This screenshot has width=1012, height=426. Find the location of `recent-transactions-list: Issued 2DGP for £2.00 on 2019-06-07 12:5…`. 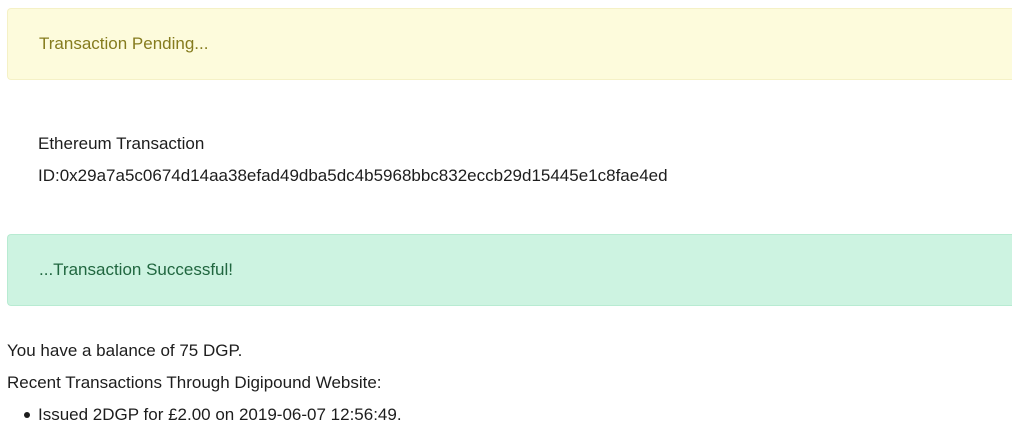

recent-transactions-list: Issued 2DGP for £2.00 on 2019-06-07 12:5… is located at coordinates (204, 412).